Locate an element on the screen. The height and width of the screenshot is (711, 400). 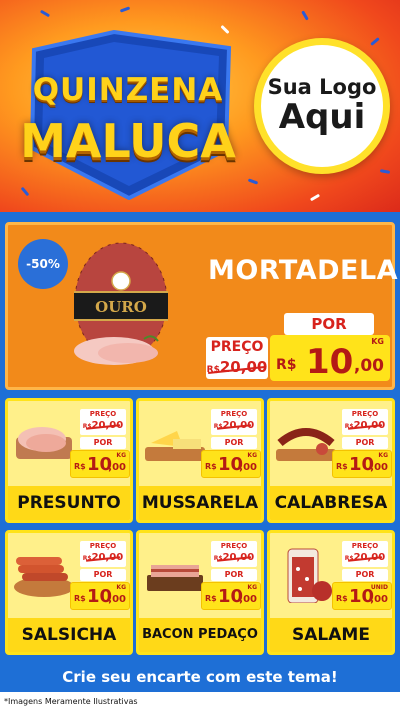
product-card: PREÇOR$20,00PORKGR$10,00SALSICHA is located at coordinates (69, 592).